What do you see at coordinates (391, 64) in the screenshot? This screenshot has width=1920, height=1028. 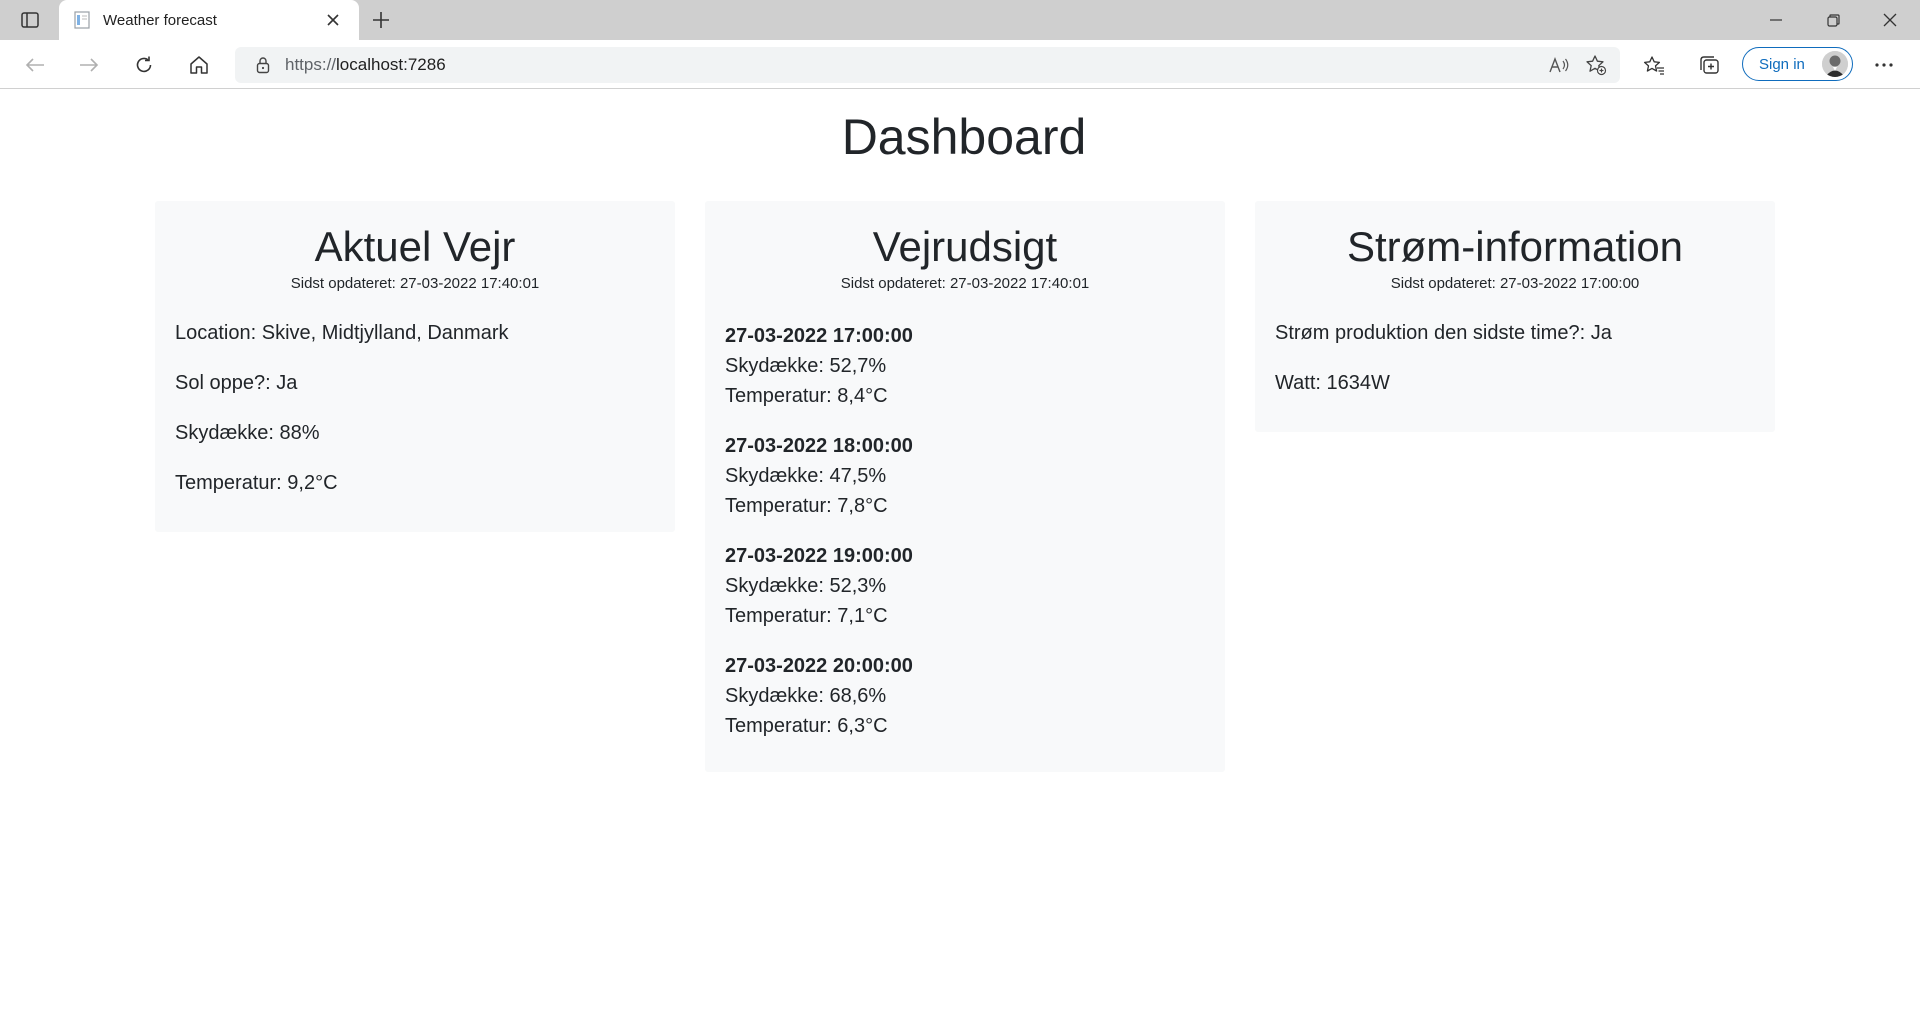 I see `url-host: localhost:7286` at bounding box center [391, 64].